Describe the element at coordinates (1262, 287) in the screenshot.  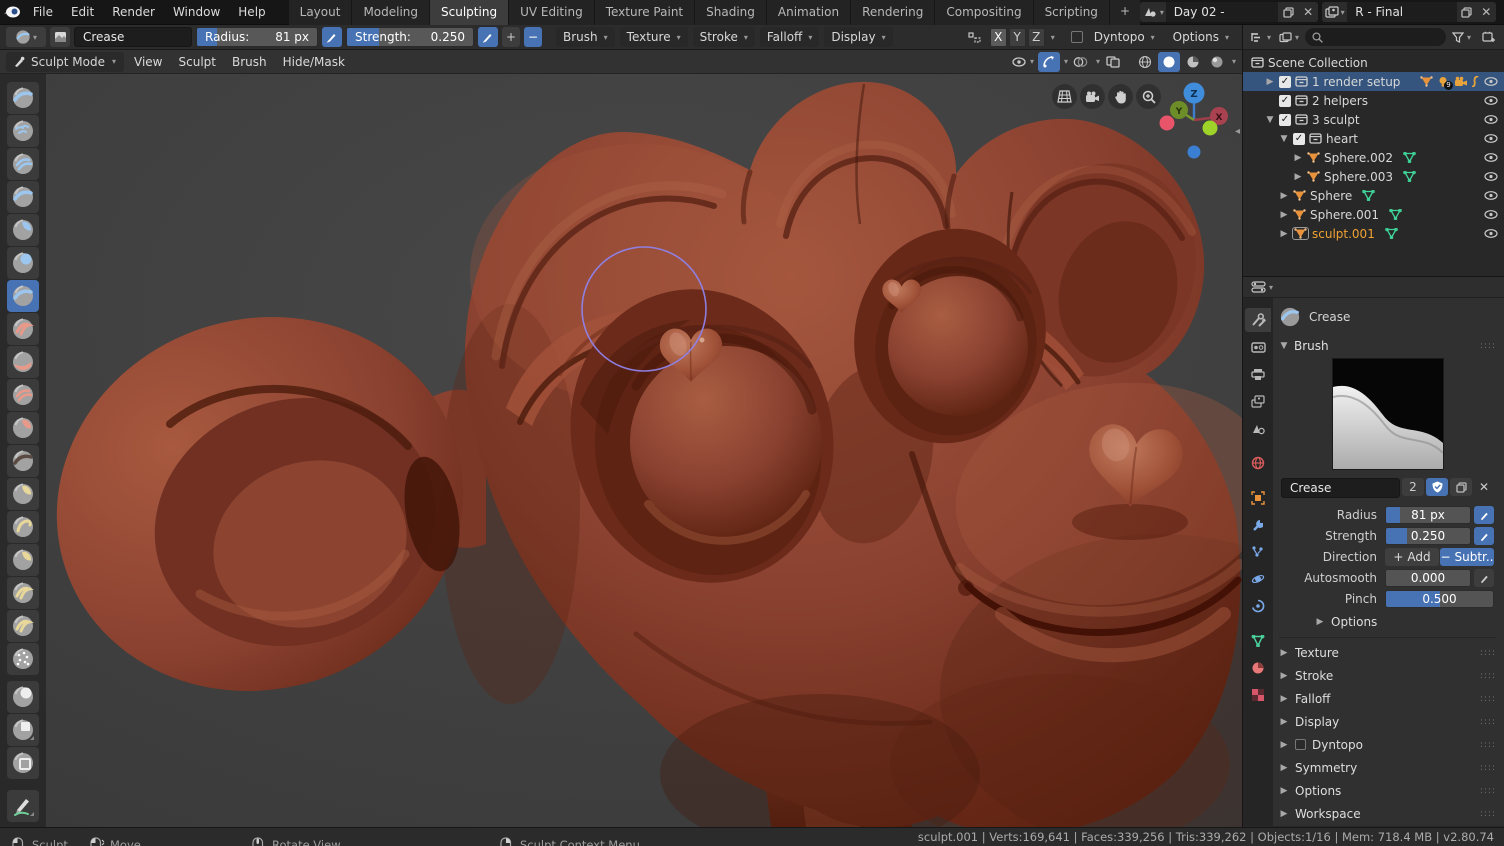
I see `properties-editor-type-icon: ▾` at that location.